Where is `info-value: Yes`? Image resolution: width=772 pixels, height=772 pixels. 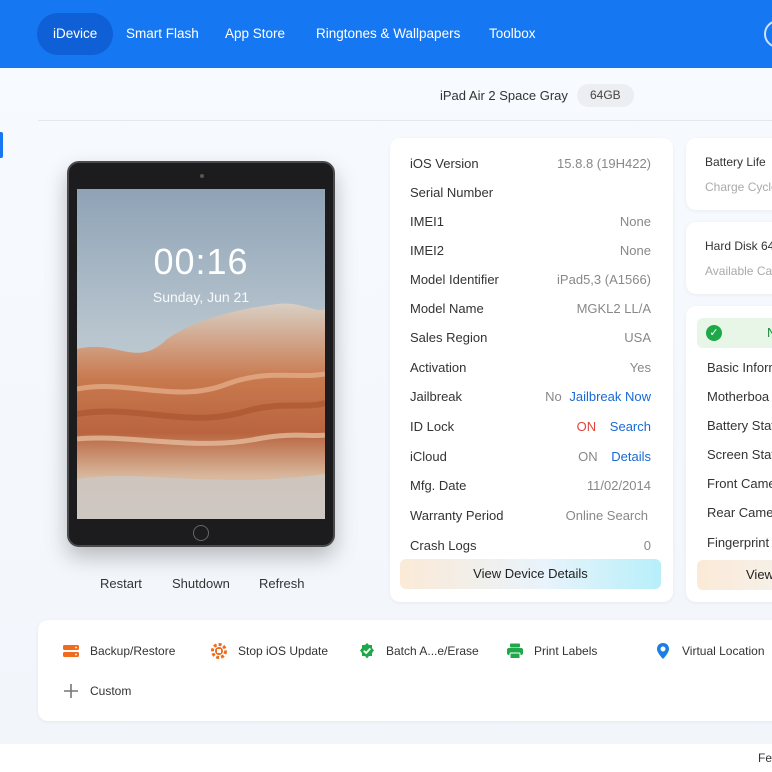 info-value: Yes is located at coordinates (640, 367).